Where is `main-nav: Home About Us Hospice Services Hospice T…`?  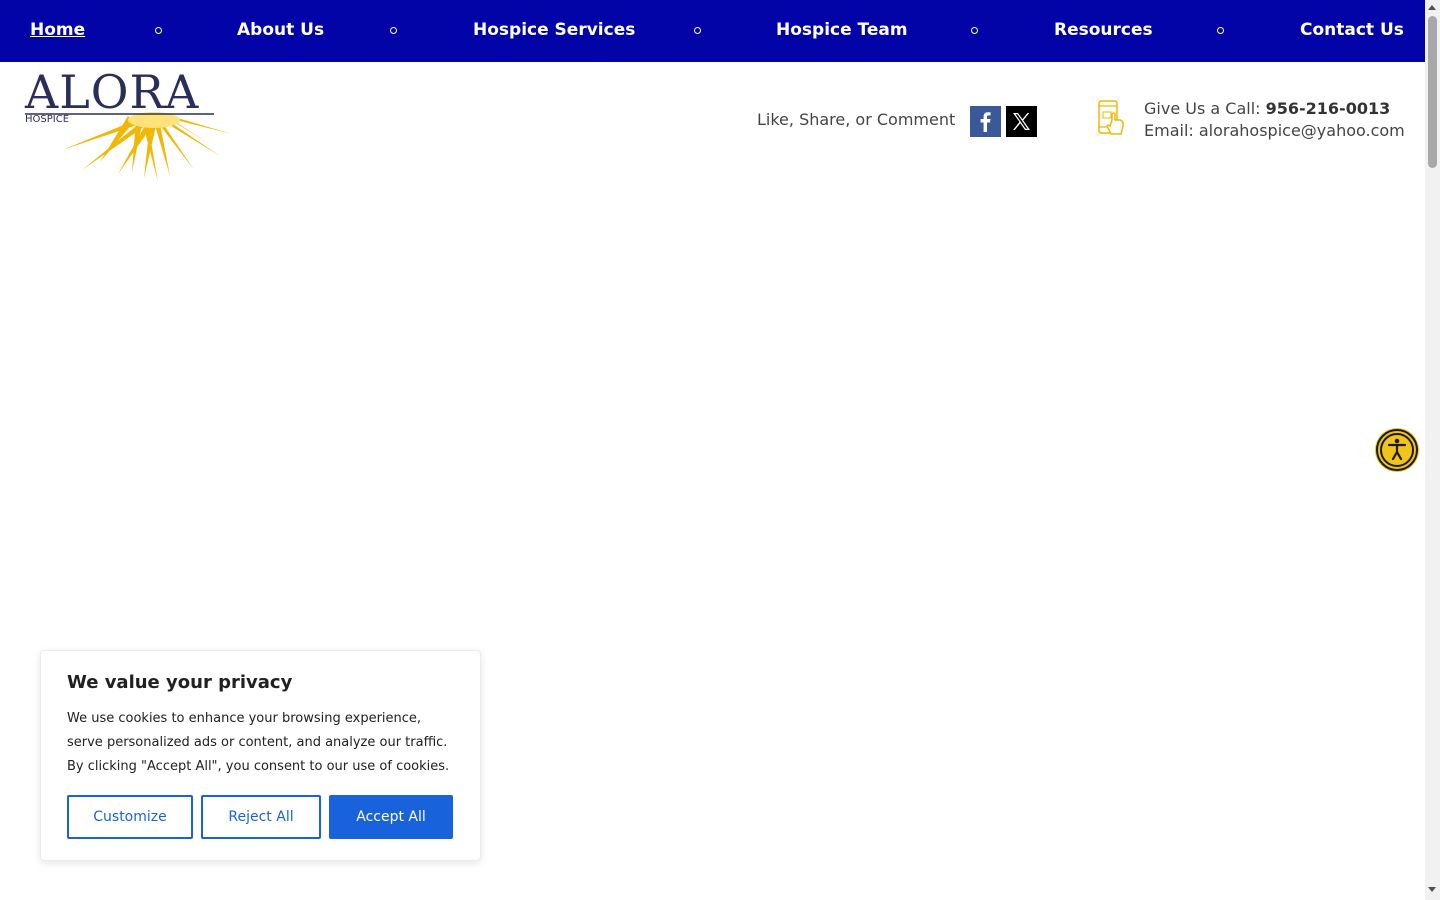 main-nav: Home About Us Hospice Services Hospice T… is located at coordinates (712, 31).